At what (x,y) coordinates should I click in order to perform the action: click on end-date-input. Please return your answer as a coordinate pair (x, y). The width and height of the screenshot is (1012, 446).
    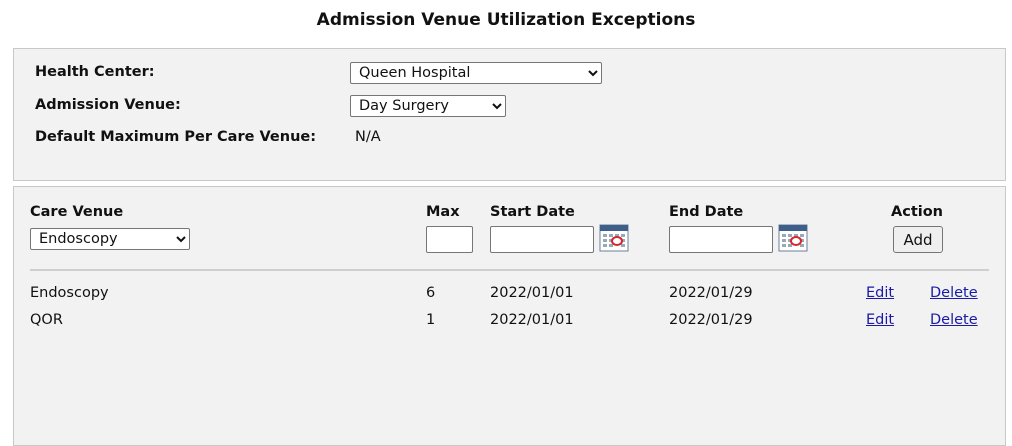
    Looking at the image, I should click on (721, 239).